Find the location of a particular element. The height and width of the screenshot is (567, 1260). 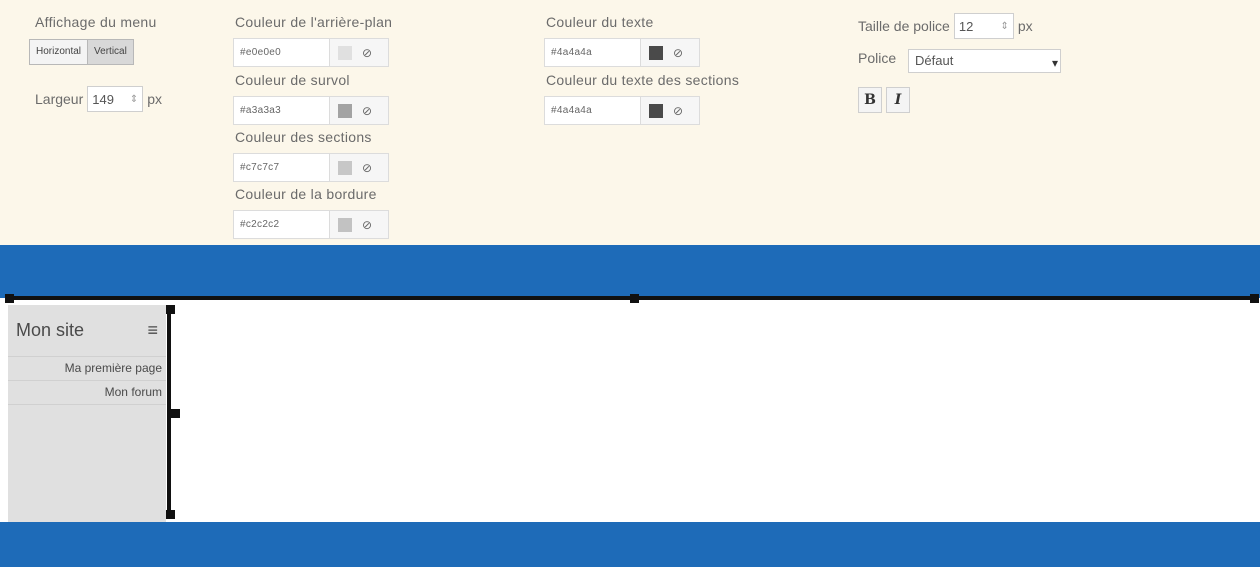

font-family-label: Police is located at coordinates (877, 58).